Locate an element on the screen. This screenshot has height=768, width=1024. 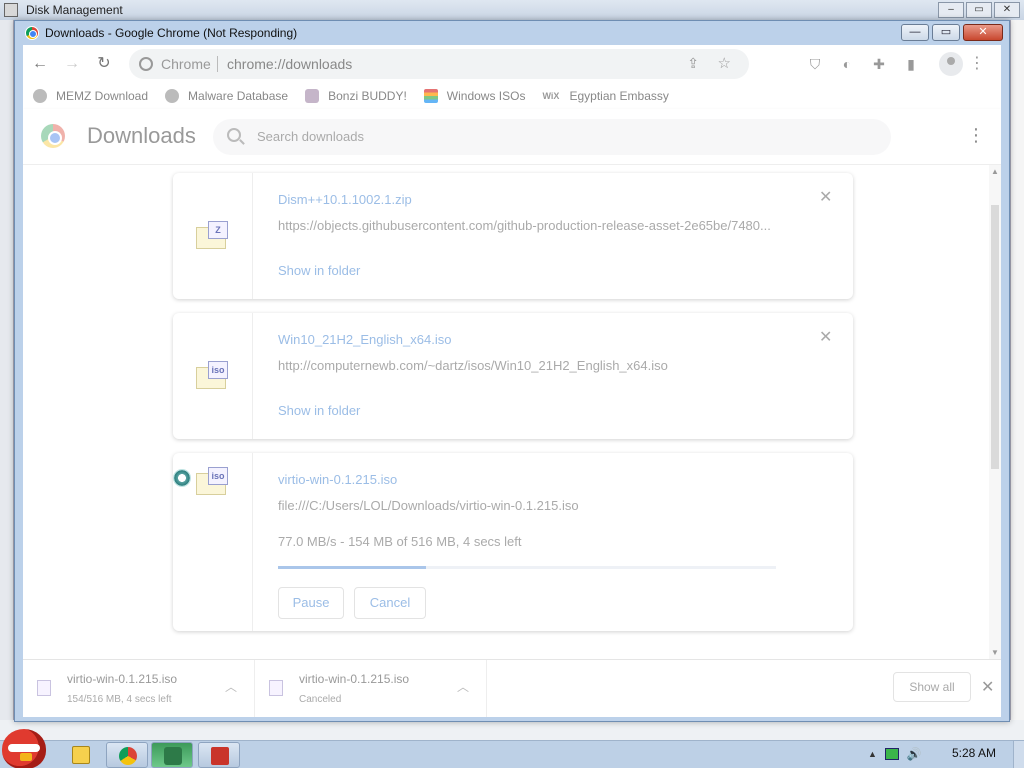
shelf-item-name: virtio-win-0.1.215.iso is located at coordinates (122, 679).